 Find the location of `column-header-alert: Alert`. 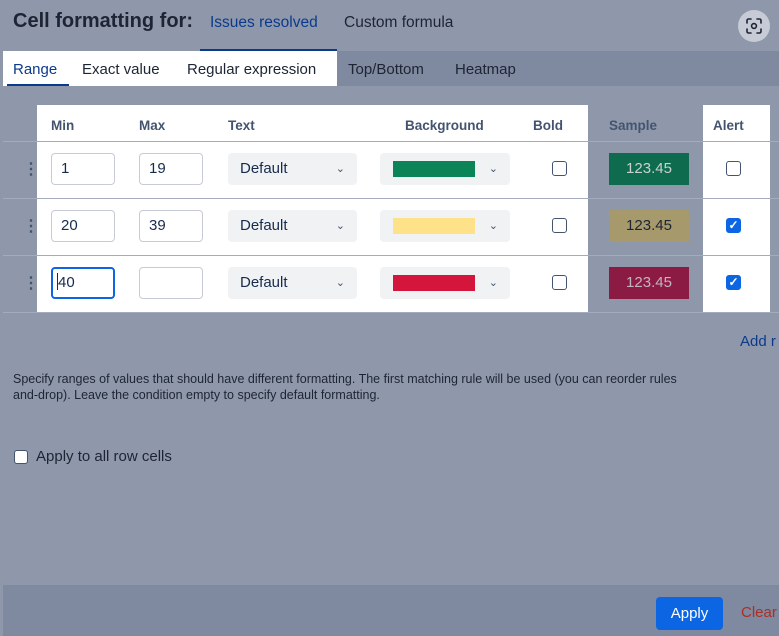

column-header-alert: Alert is located at coordinates (728, 125).